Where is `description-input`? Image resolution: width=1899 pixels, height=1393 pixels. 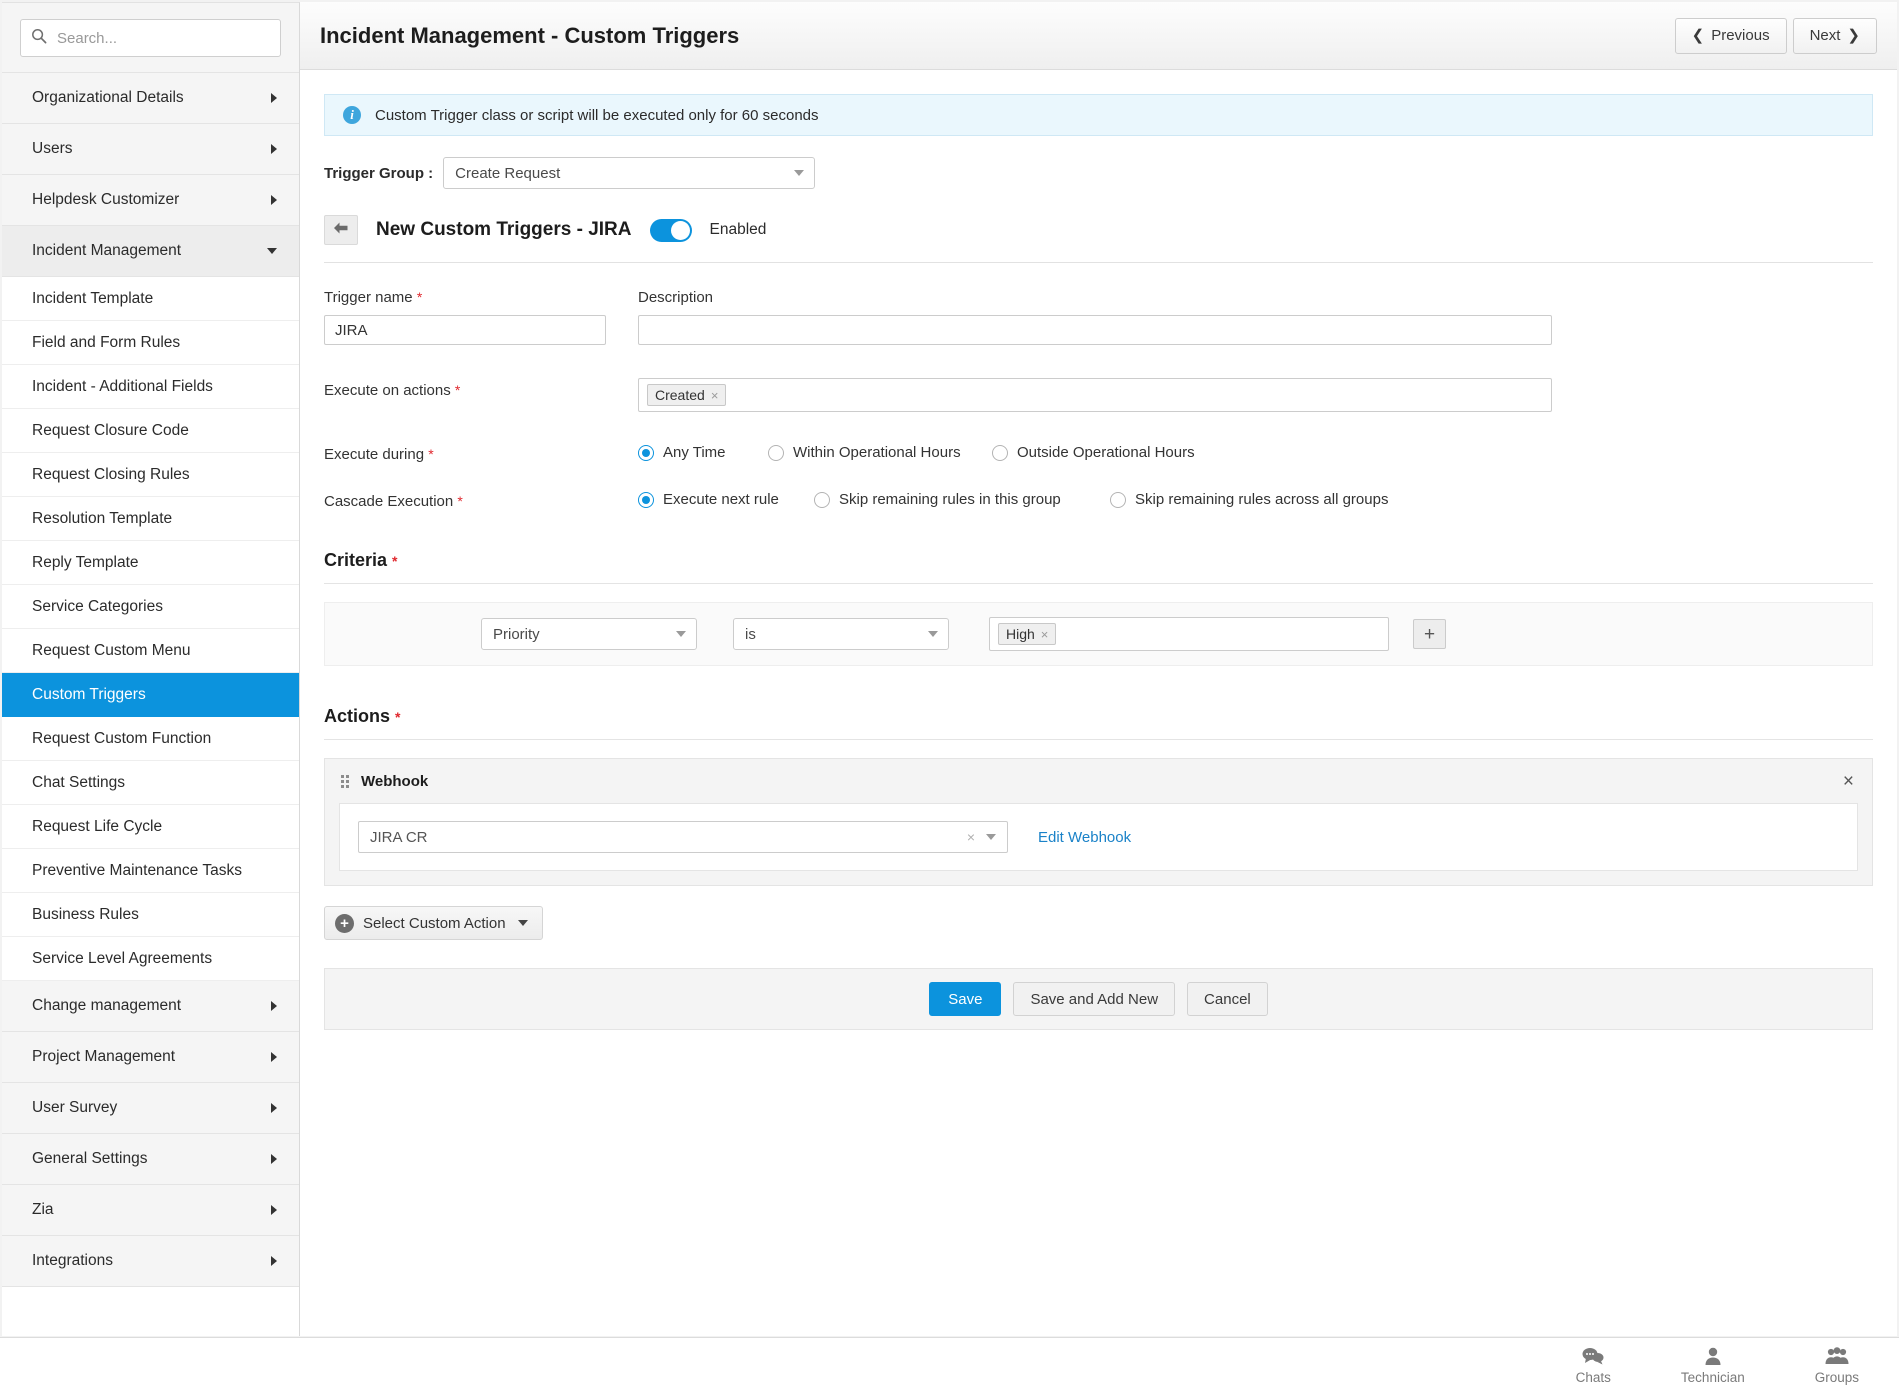
description-input is located at coordinates (1095, 330).